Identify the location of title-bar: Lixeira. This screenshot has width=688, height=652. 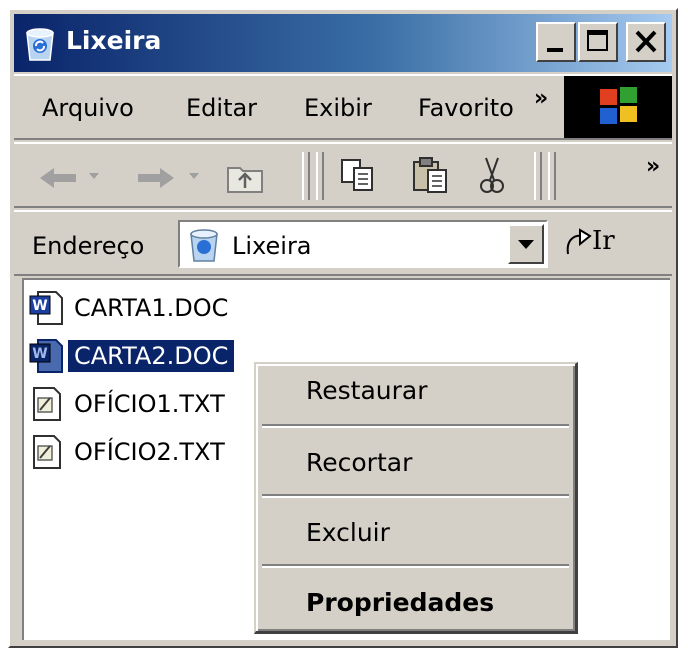
(343, 43).